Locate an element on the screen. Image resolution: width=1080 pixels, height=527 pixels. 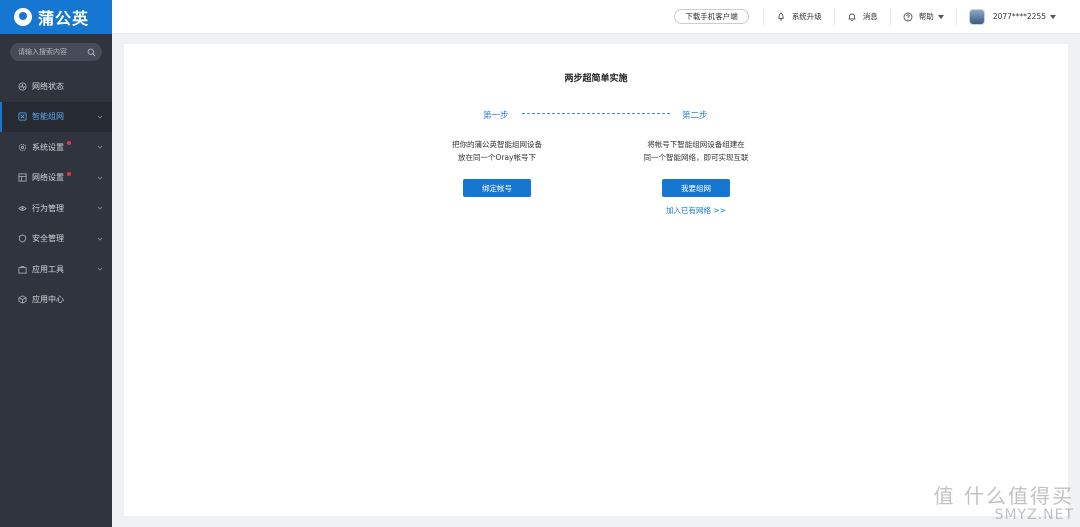
create-network-button: 我要组网 is located at coordinates (696, 188).